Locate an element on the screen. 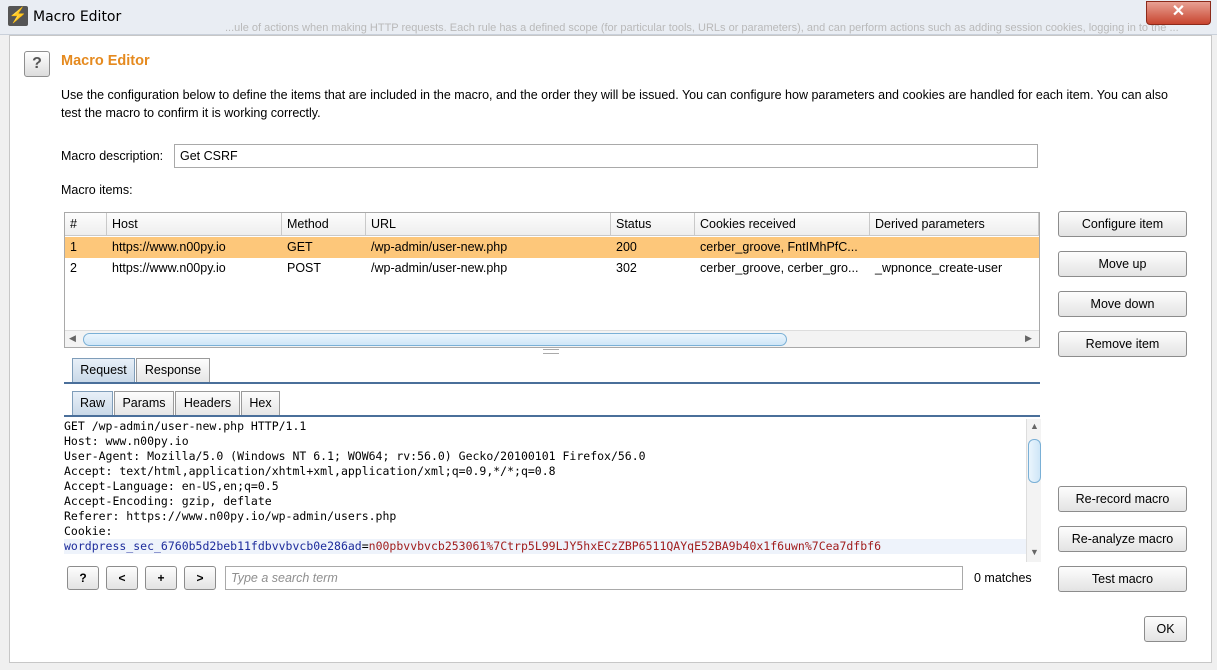  column-header-url: URL is located at coordinates (488, 224).